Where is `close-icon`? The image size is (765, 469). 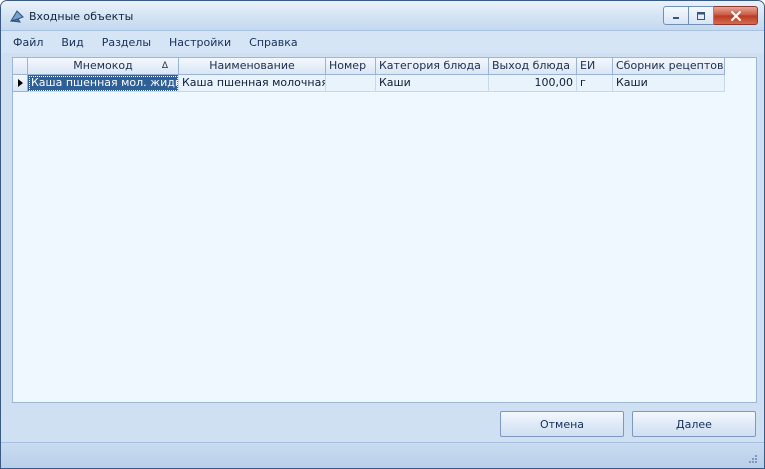
close-icon is located at coordinates (735, 15).